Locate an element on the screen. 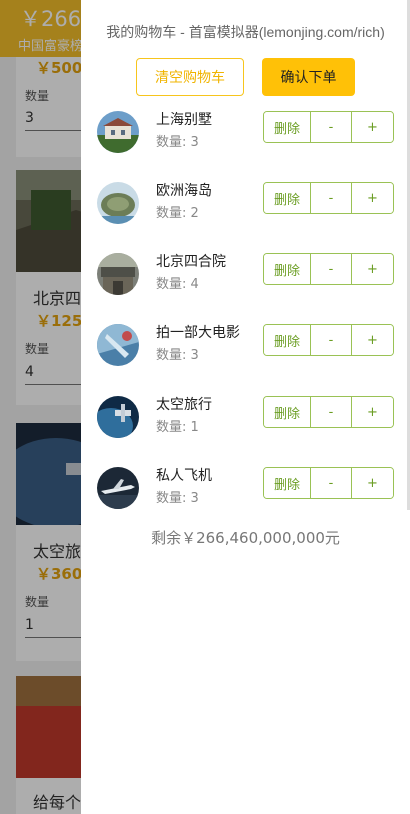 This screenshot has width=410, height=814. item-name: 北京四合院 is located at coordinates (191, 262).